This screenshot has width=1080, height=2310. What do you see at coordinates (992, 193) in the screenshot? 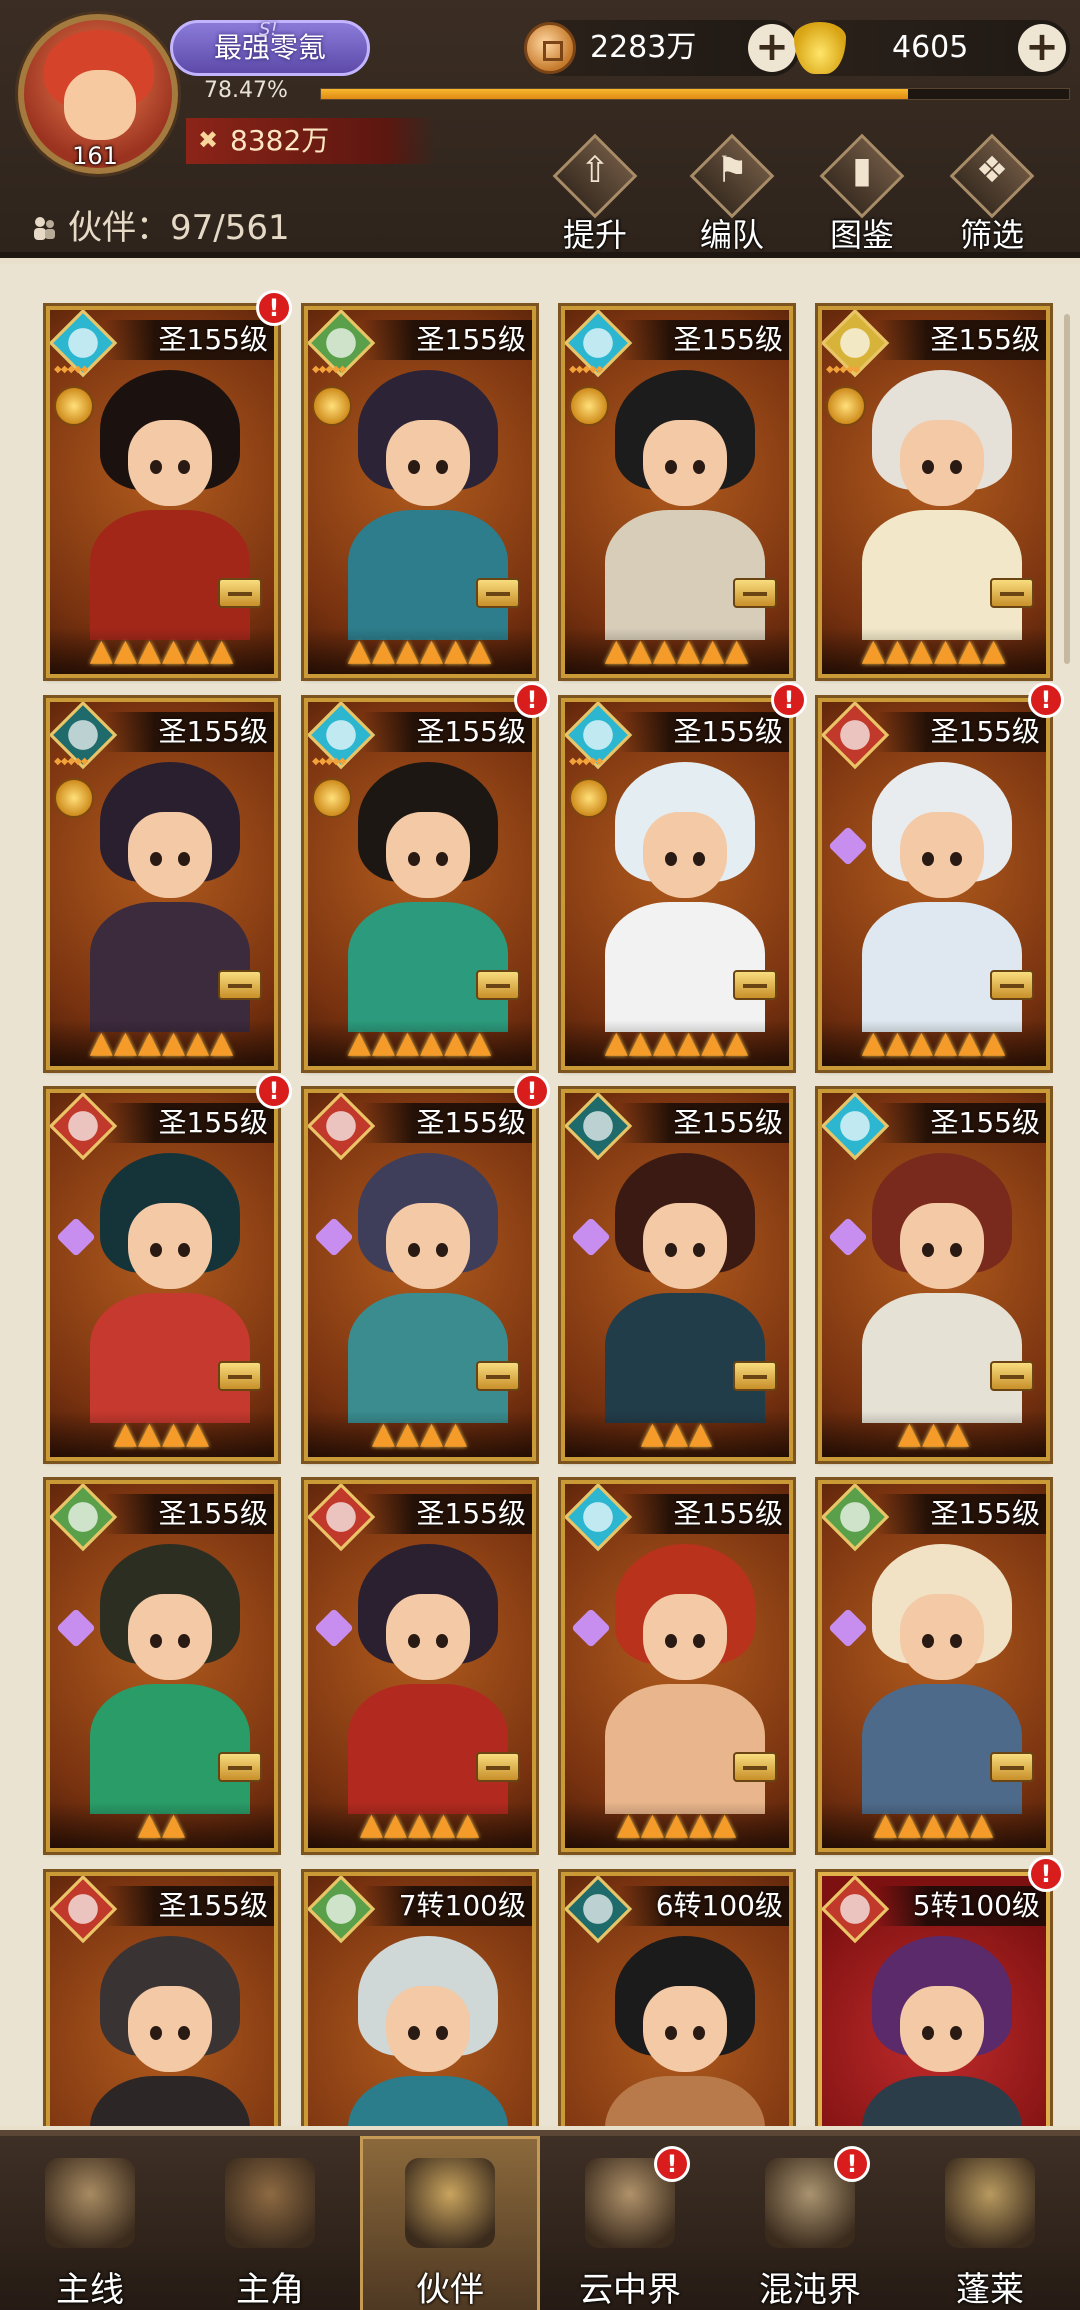
I see `filter-button: ❖ 筛选` at bounding box center [992, 193].